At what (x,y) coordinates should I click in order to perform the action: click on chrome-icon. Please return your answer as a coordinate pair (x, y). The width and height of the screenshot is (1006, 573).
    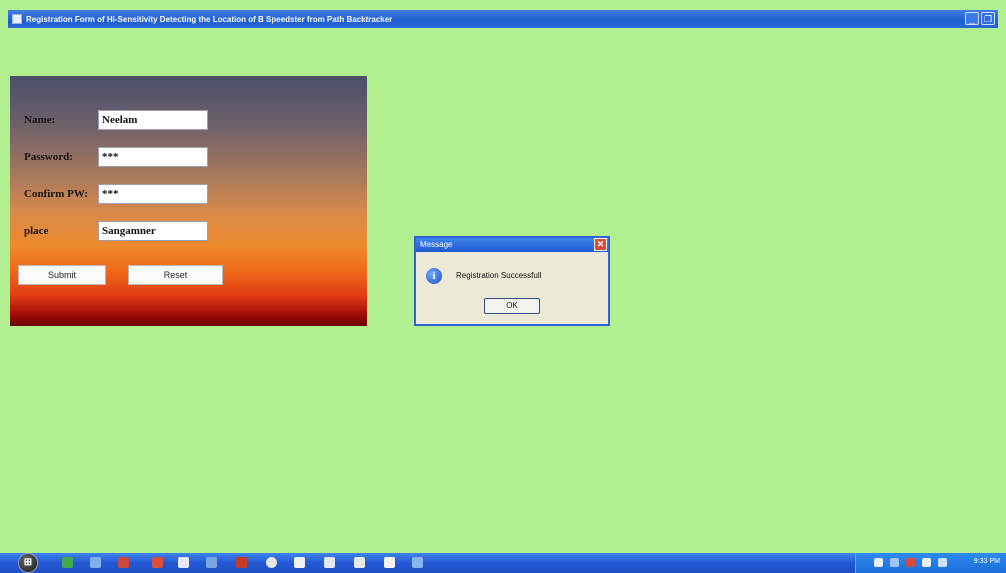
    Looking at the image, I should click on (271, 562).